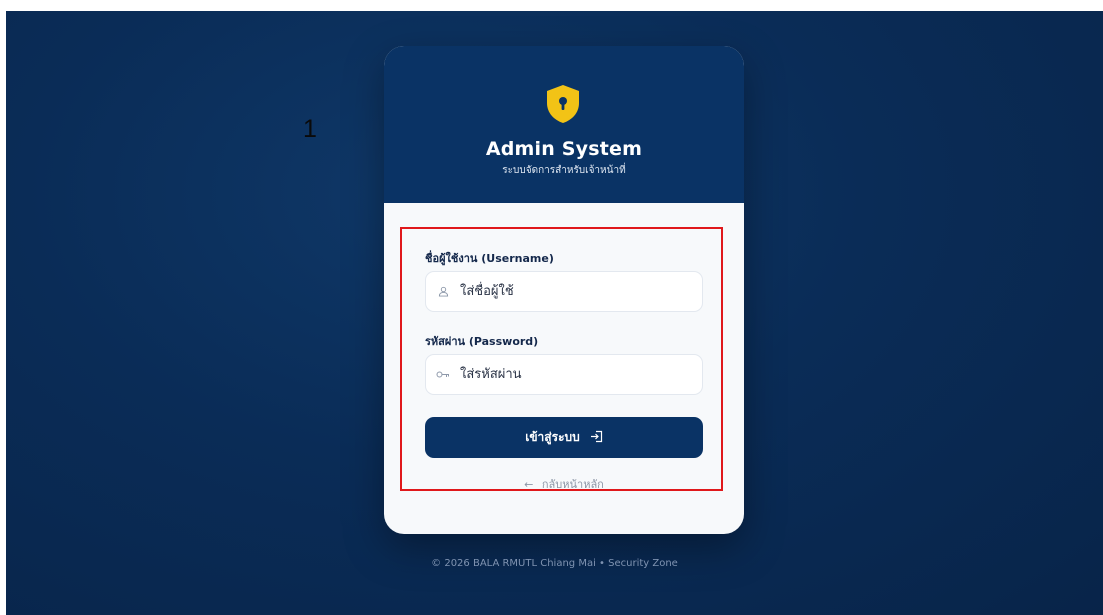 The image size is (1103, 615). I want to click on username-field, so click(564, 291).